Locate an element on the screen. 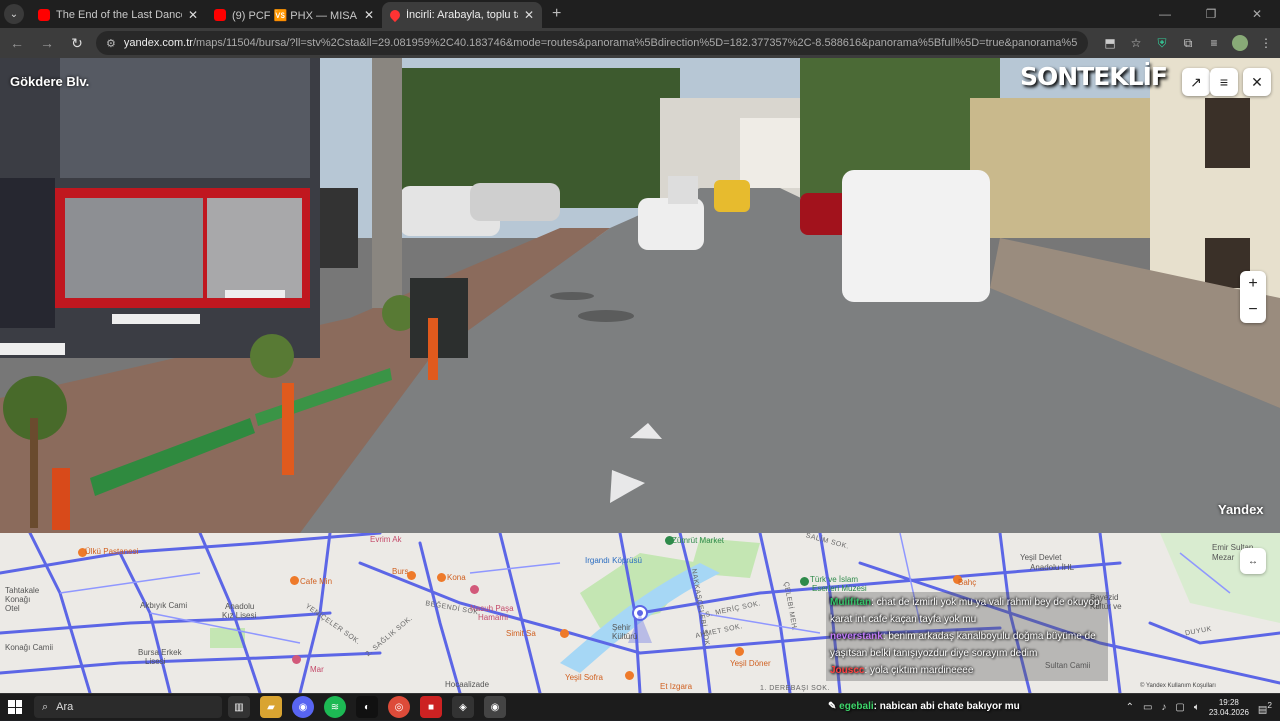 Image resolution: width=1280 pixels, height=721 pixels. chat-message-latest: ✎ egebali: nabican abi chate bakıyor mu is located at coordinates (924, 706).